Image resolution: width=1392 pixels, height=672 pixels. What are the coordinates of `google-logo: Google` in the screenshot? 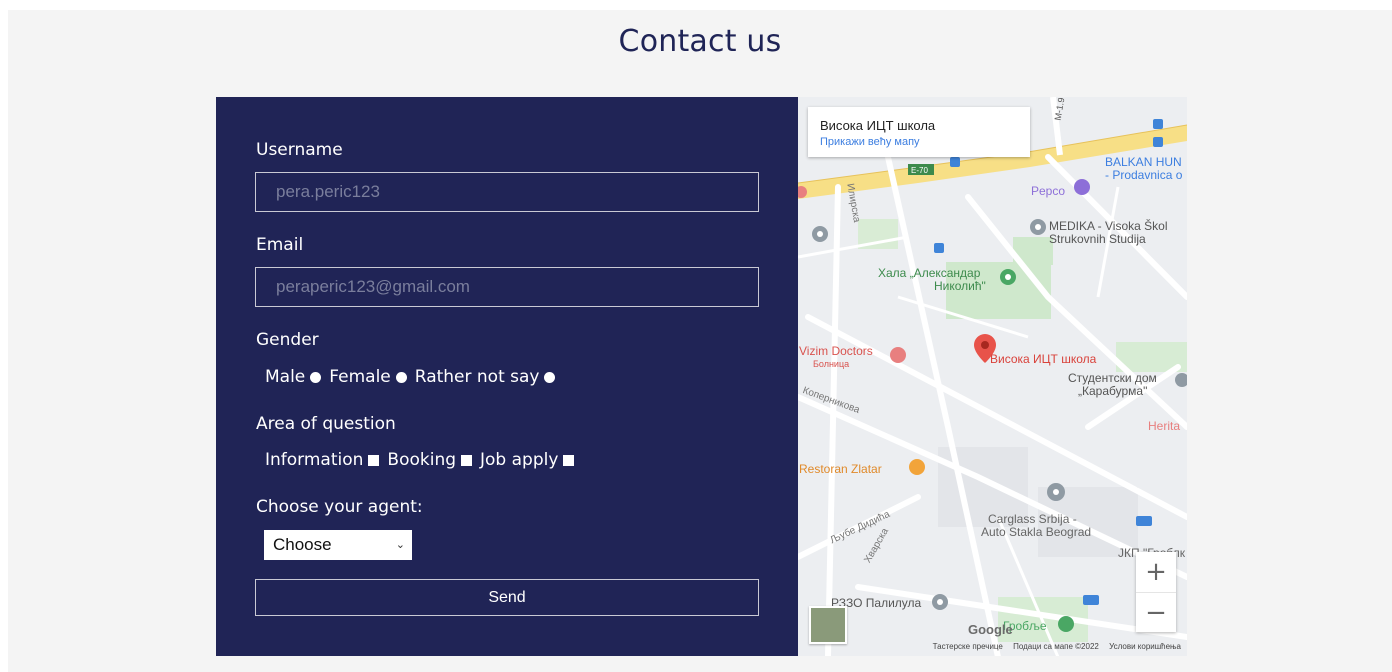 It's located at (990, 629).